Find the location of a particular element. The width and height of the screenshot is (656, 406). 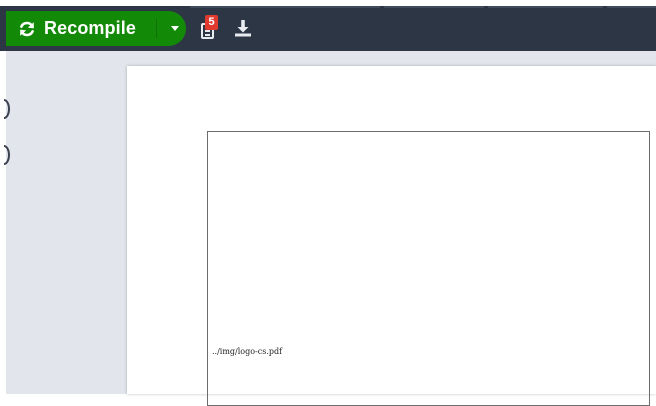

recompile-button: Recompile is located at coordinates (96, 28).